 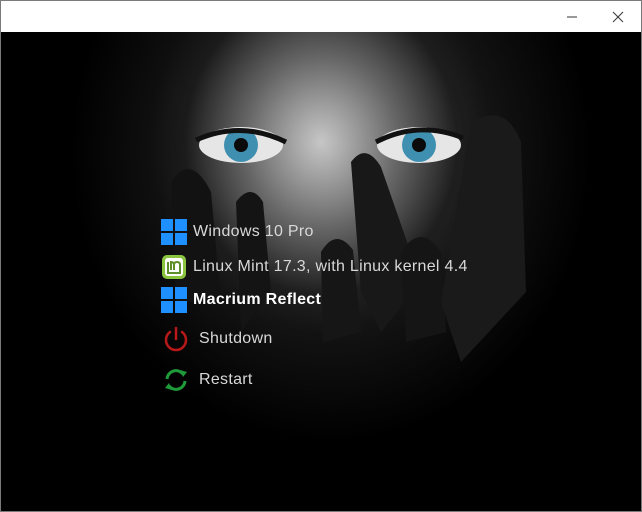 What do you see at coordinates (226, 379) in the screenshot?
I see `boot-entry-label: Restart` at bounding box center [226, 379].